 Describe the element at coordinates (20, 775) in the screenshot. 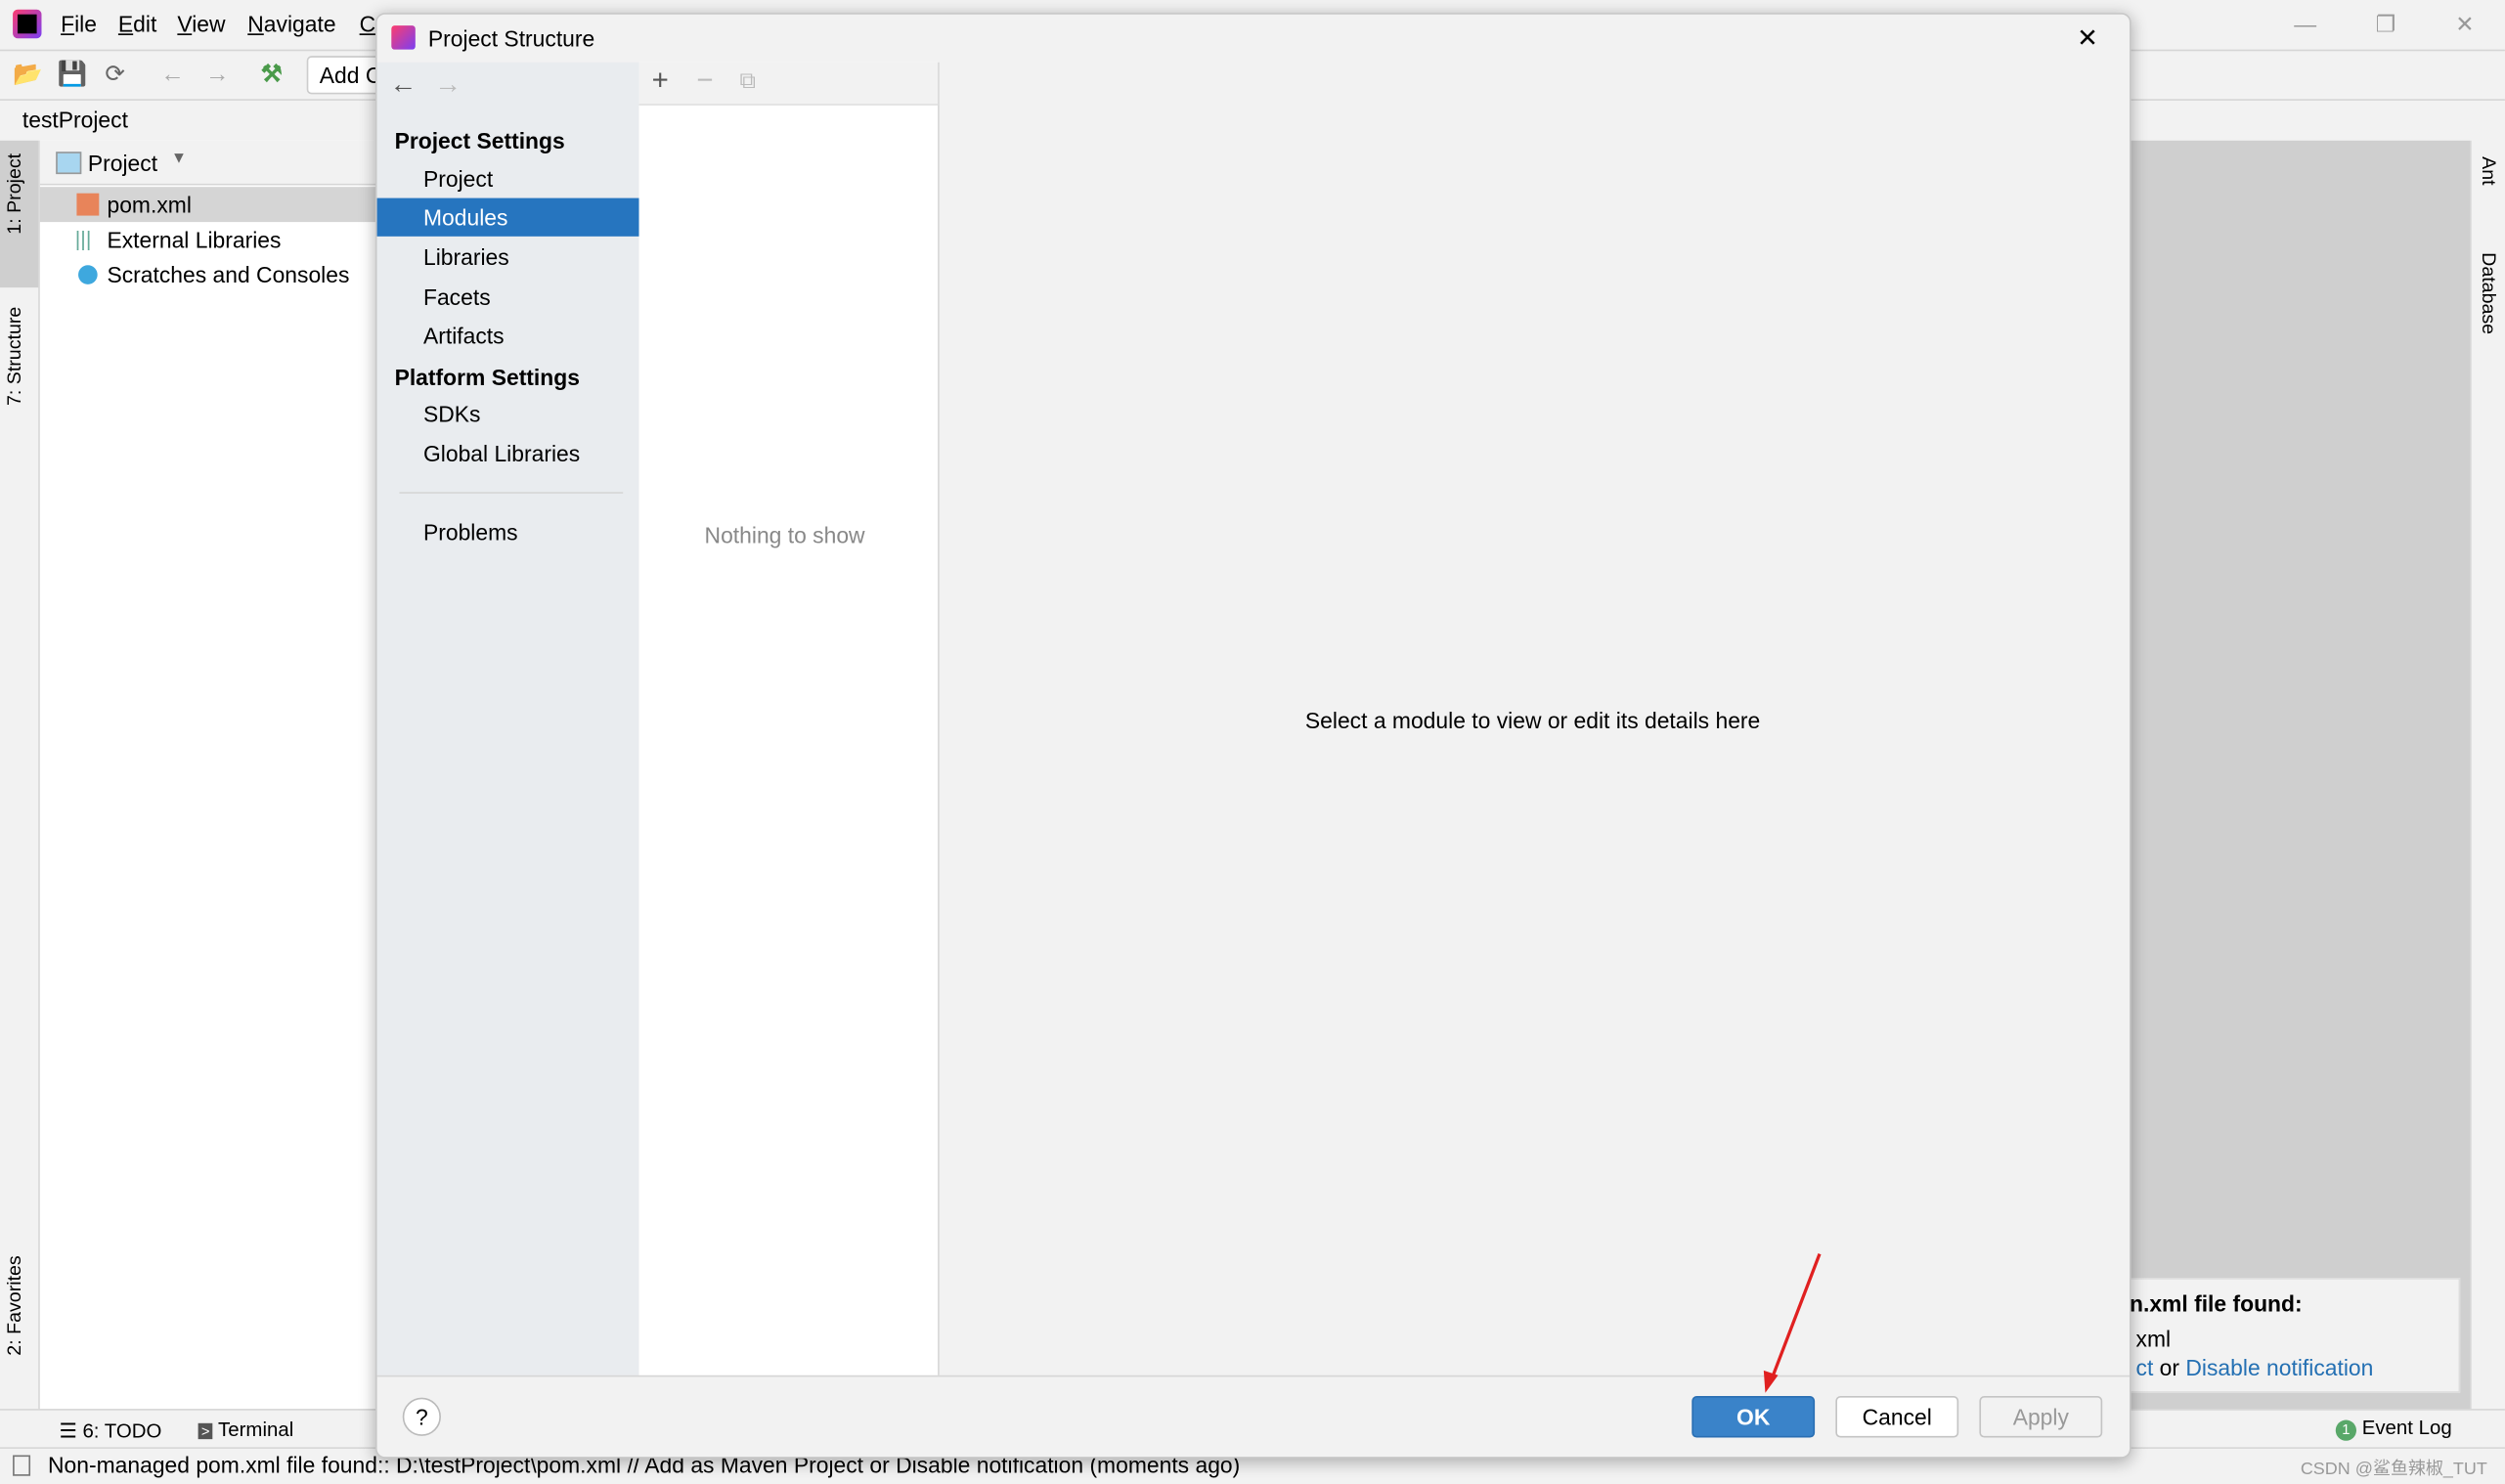

I see `left-tool-strip: 1: Project 7: Structure 2: Favorites` at that location.